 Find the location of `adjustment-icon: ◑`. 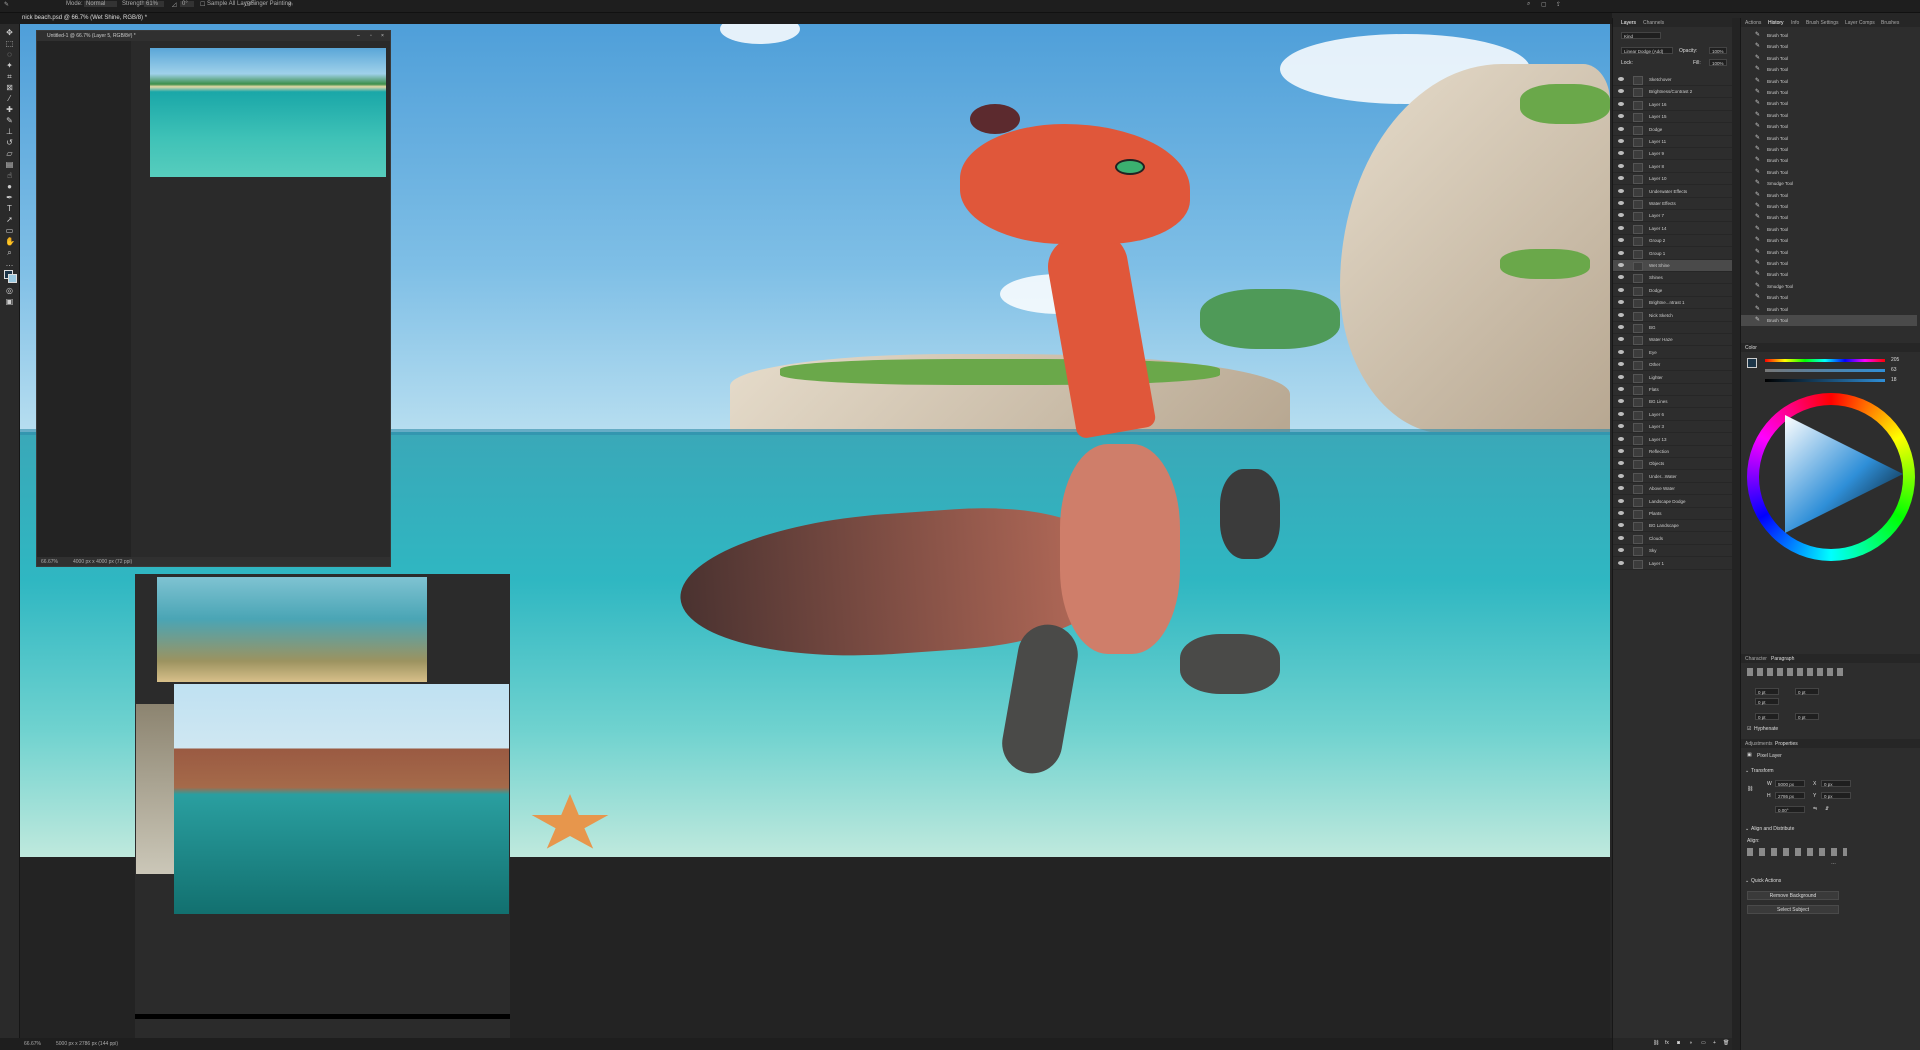

adjustment-icon: ◑ is located at coordinates (1690, 1043).